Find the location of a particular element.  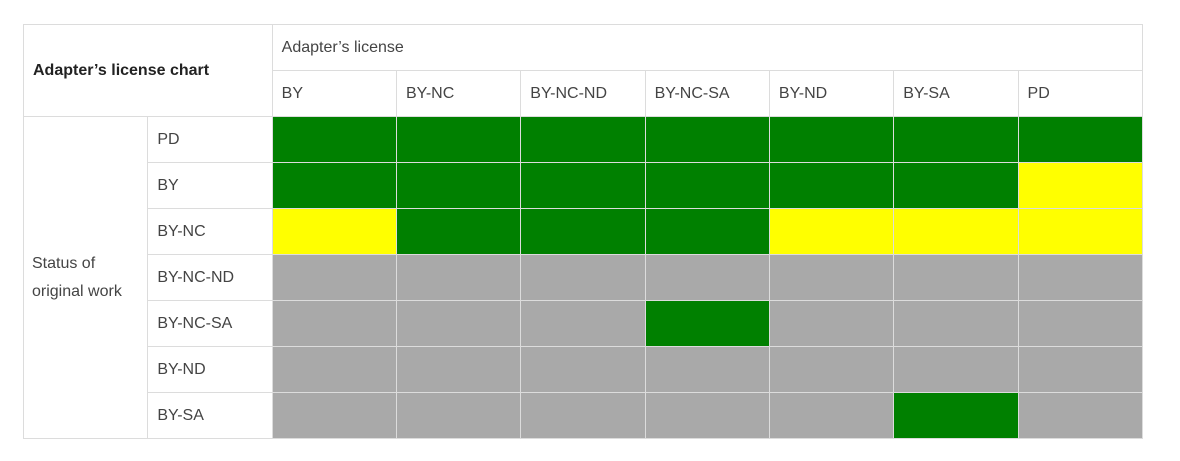

compat-cell-by-to-by-nc is located at coordinates (458, 185).